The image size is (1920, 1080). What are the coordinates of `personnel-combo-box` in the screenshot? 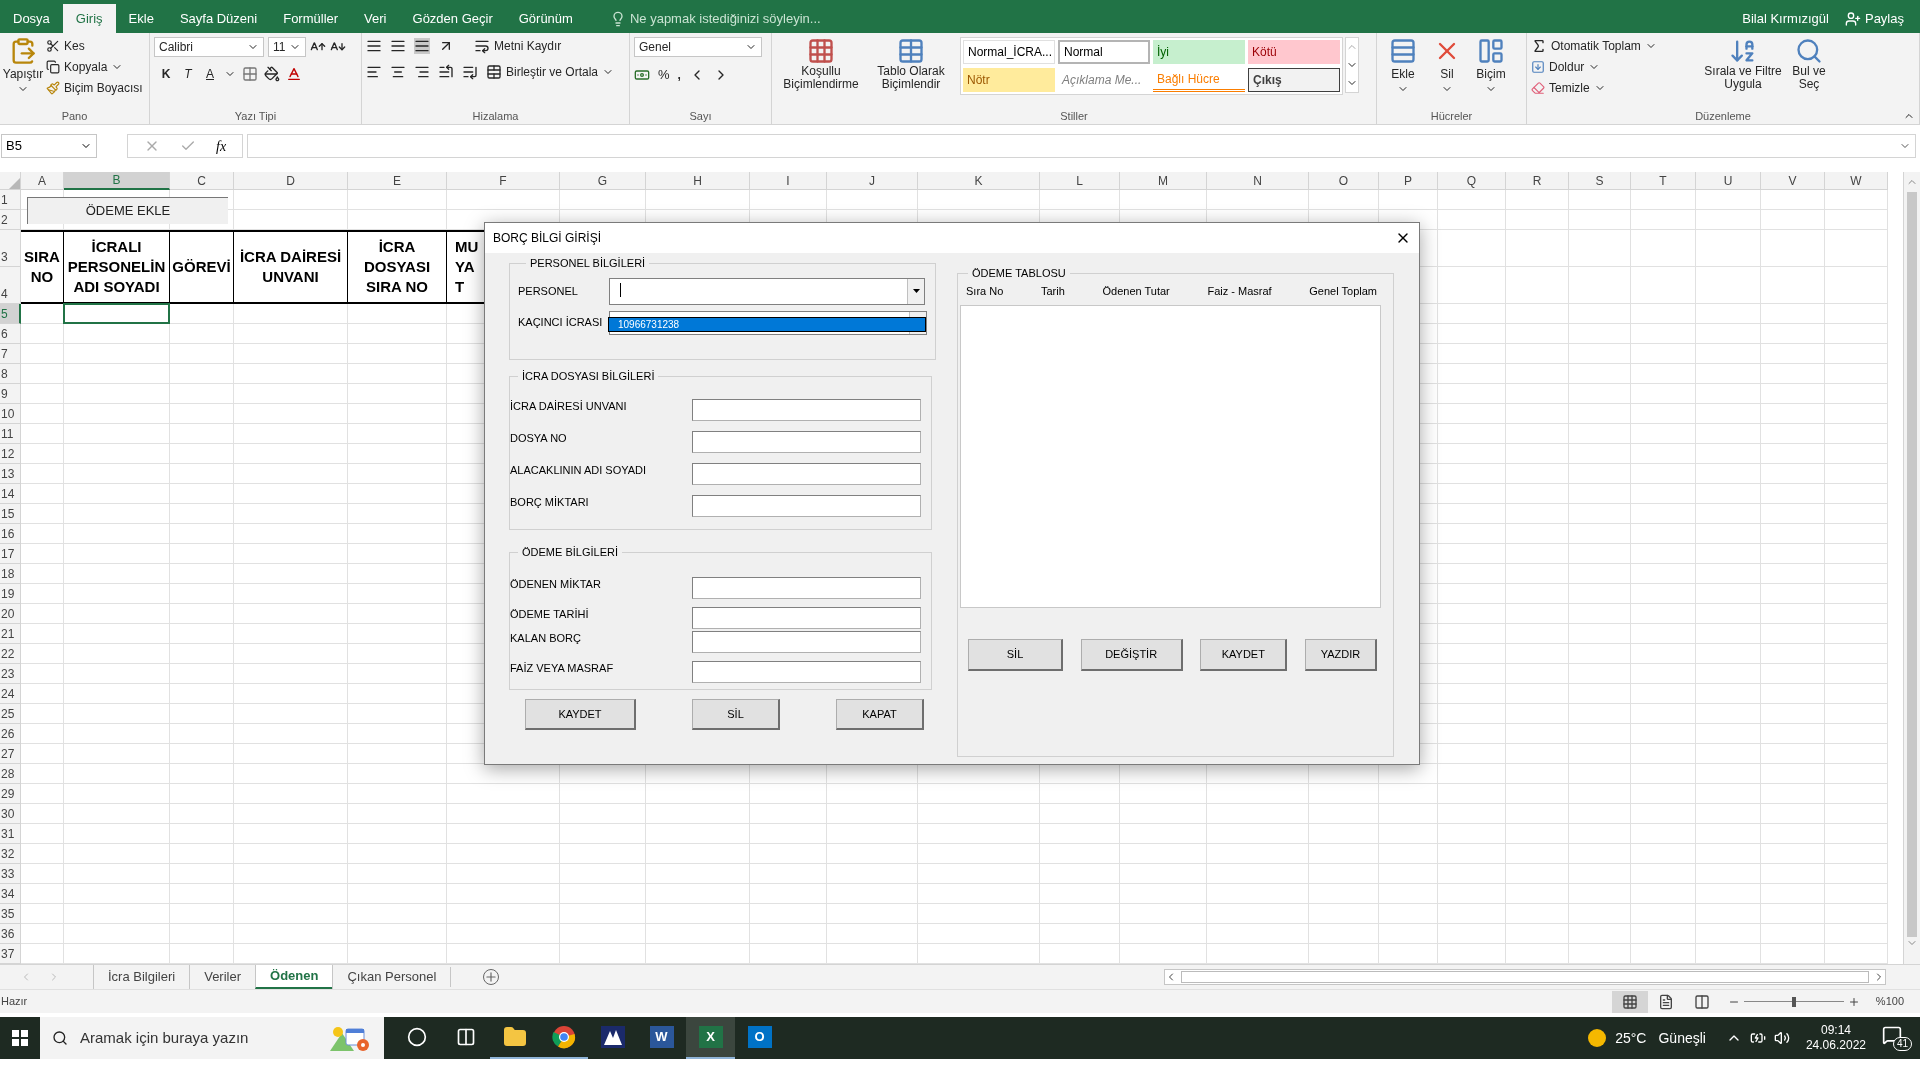 It's located at (767, 291).